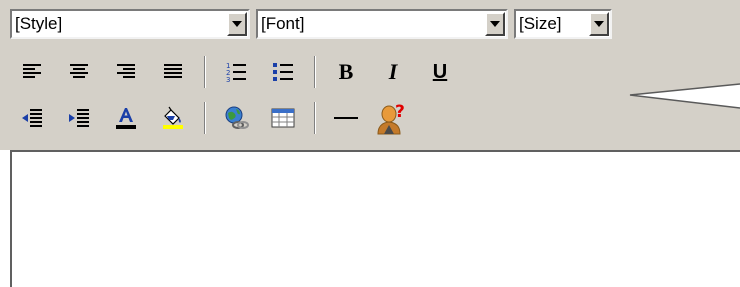 This screenshot has height=287, width=740. I want to click on align-right-button, so click(126, 72).